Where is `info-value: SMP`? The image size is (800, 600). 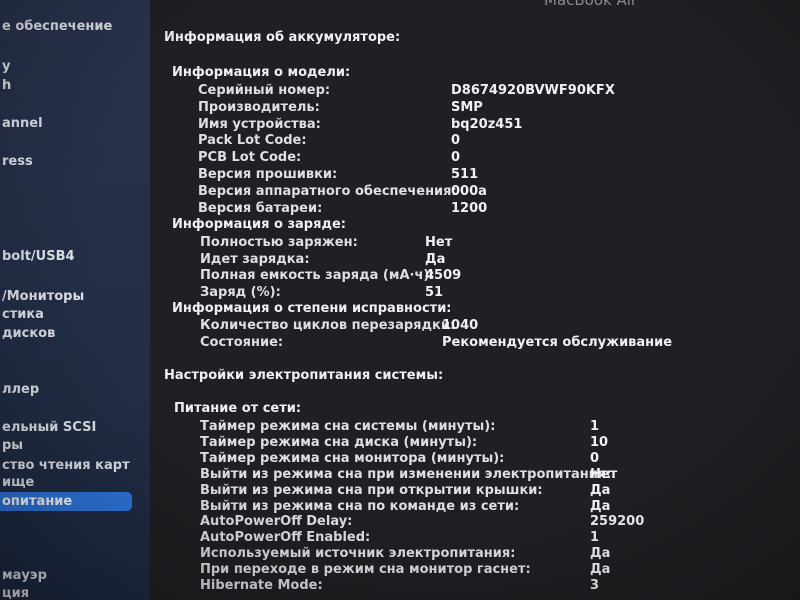 info-value: SMP is located at coordinates (467, 107).